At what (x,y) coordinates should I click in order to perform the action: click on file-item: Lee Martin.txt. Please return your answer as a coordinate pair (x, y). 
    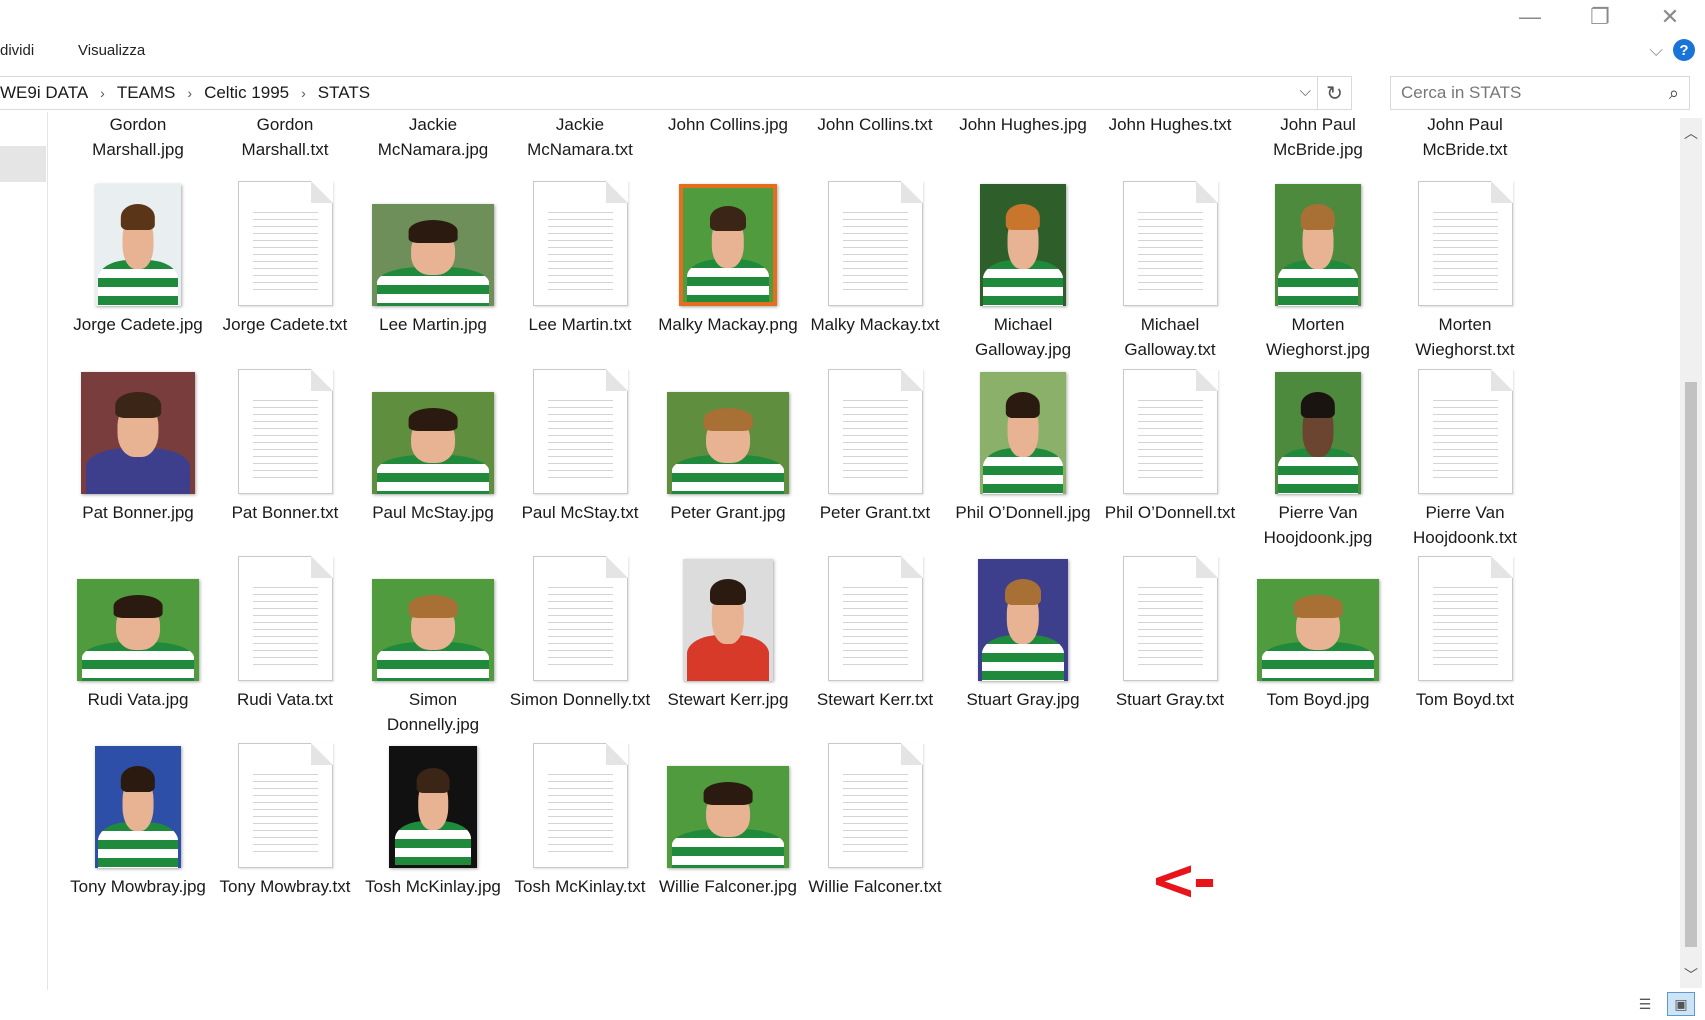
    Looking at the image, I should click on (580, 249).